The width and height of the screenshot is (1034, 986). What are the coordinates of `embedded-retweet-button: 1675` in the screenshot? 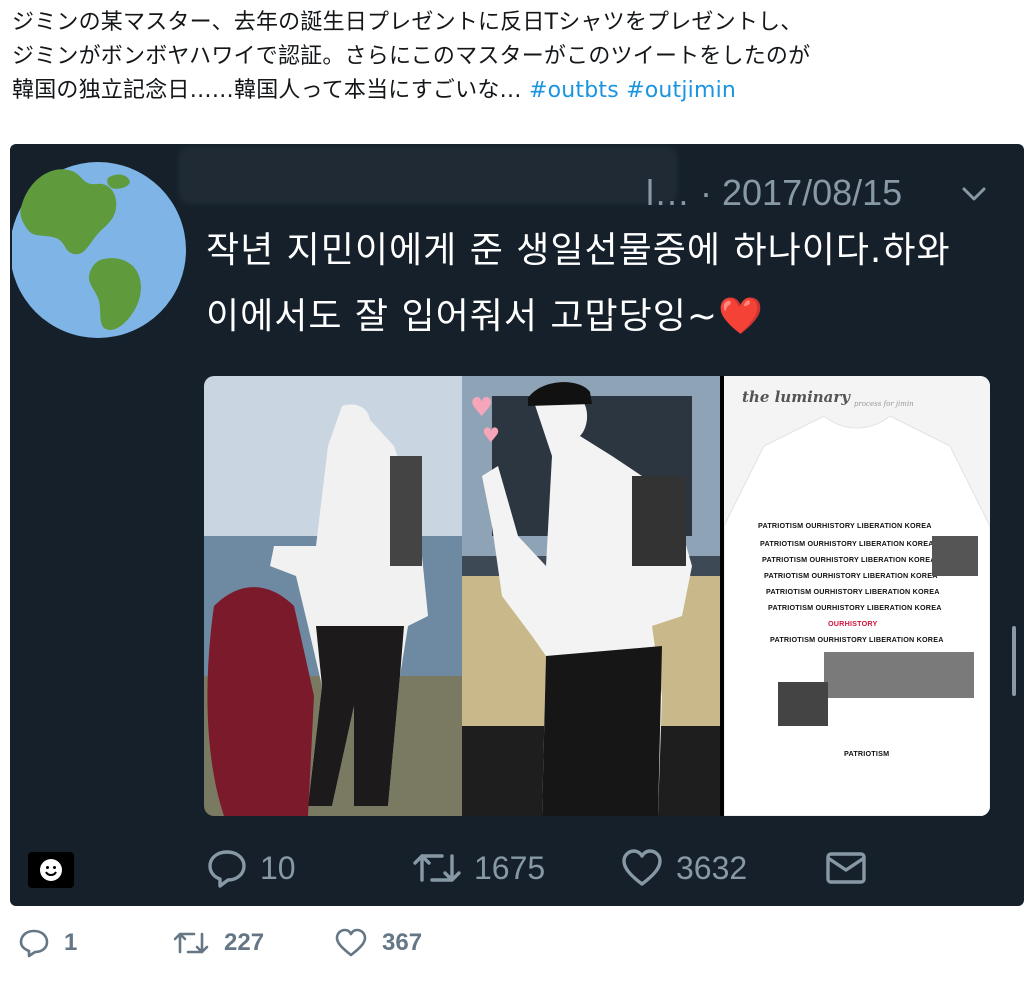 It's located at (478, 868).